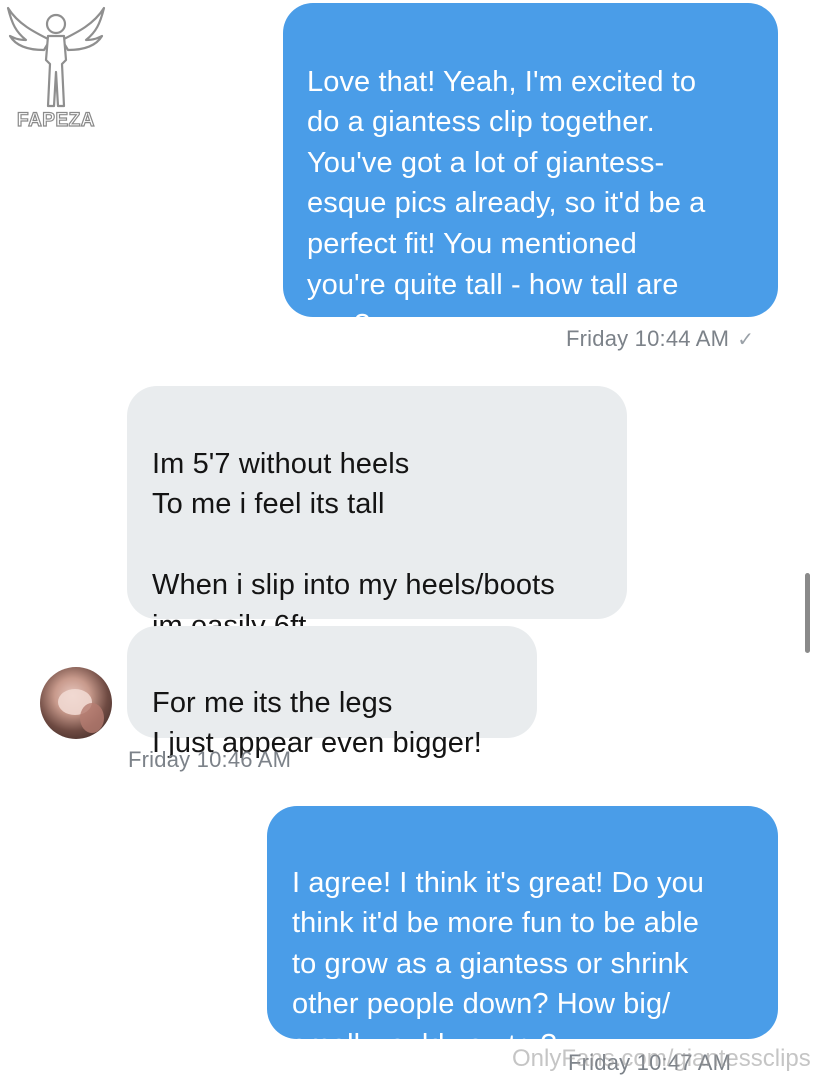  I want to click on footer-watermark: OnlyFans.com/giantessclips, so click(661, 1058).